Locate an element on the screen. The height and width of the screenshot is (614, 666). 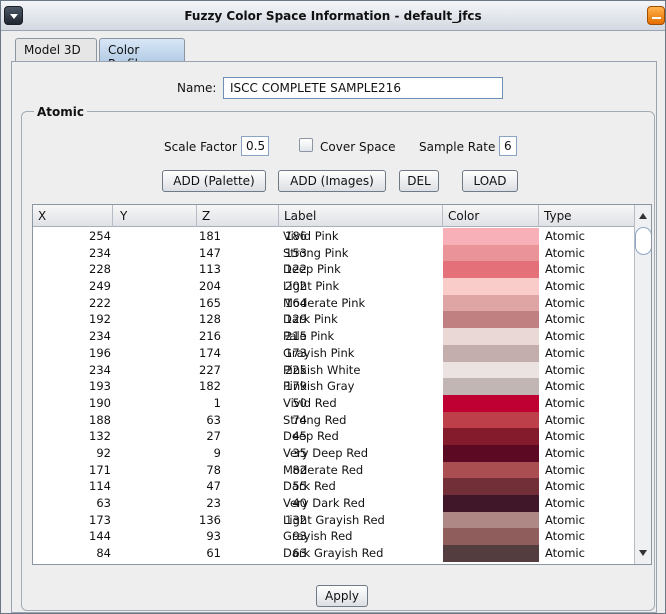
table-row: 190 1 50 Vivid Red Atomic is located at coordinates (334, 403).